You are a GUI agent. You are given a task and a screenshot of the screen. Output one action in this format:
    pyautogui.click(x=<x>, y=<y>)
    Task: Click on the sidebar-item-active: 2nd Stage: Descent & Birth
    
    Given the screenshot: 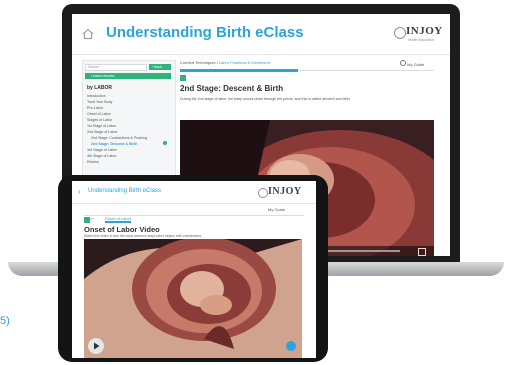 What is the action you would take?
    pyautogui.click(x=114, y=144)
    